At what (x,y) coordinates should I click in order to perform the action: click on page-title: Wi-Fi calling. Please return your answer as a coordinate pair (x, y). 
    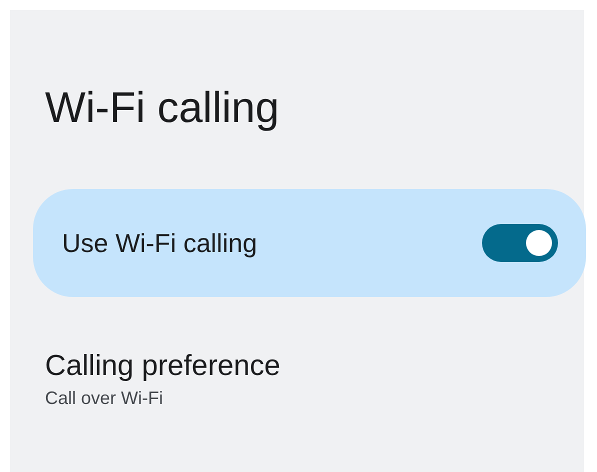
    Looking at the image, I should click on (162, 108).